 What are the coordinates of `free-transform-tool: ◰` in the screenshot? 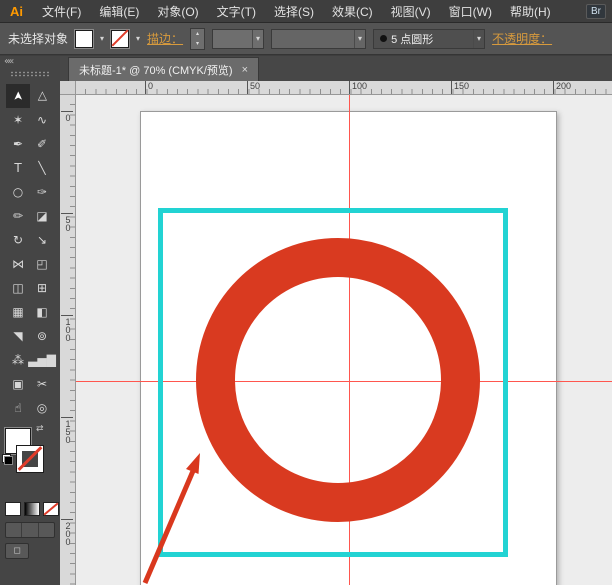 It's located at (42, 264).